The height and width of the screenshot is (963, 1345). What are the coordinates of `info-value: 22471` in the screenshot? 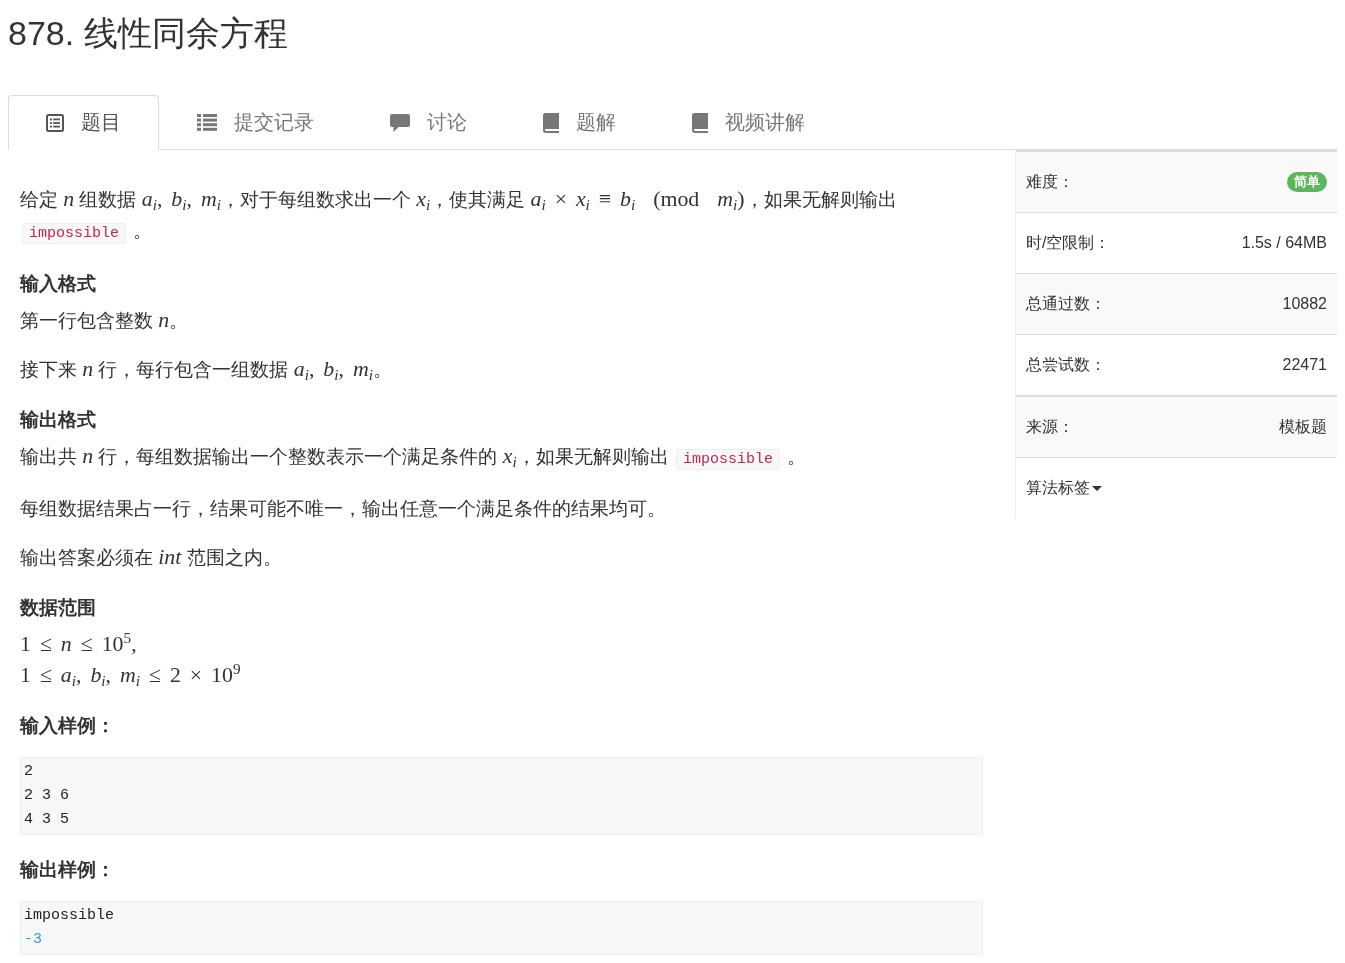 It's located at (1304, 365).